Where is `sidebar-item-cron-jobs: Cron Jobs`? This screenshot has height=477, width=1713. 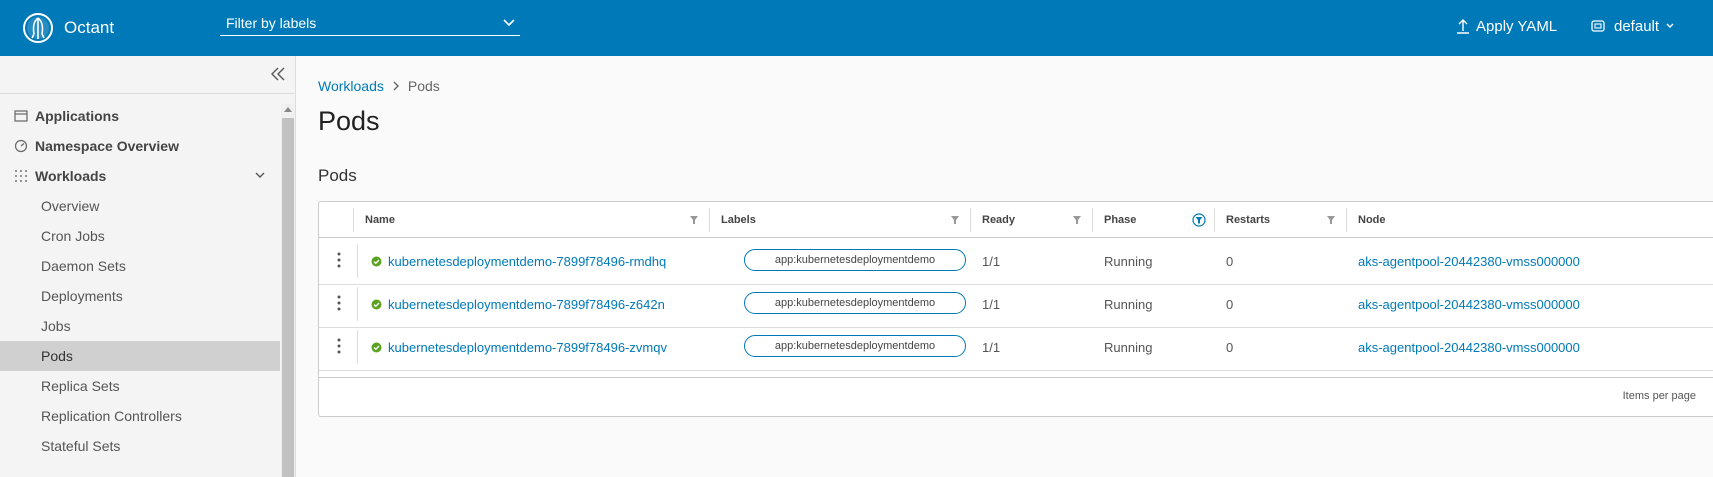 sidebar-item-cron-jobs: Cron Jobs is located at coordinates (140, 236).